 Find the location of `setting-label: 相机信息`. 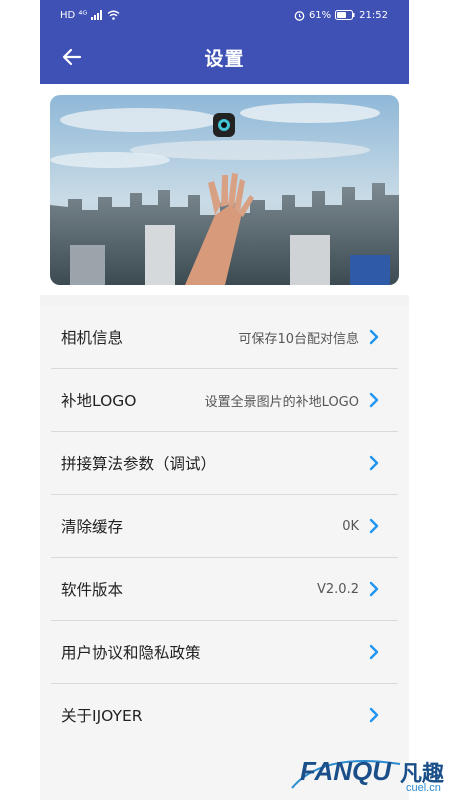

setting-label: 相机信息 is located at coordinates (92, 338).